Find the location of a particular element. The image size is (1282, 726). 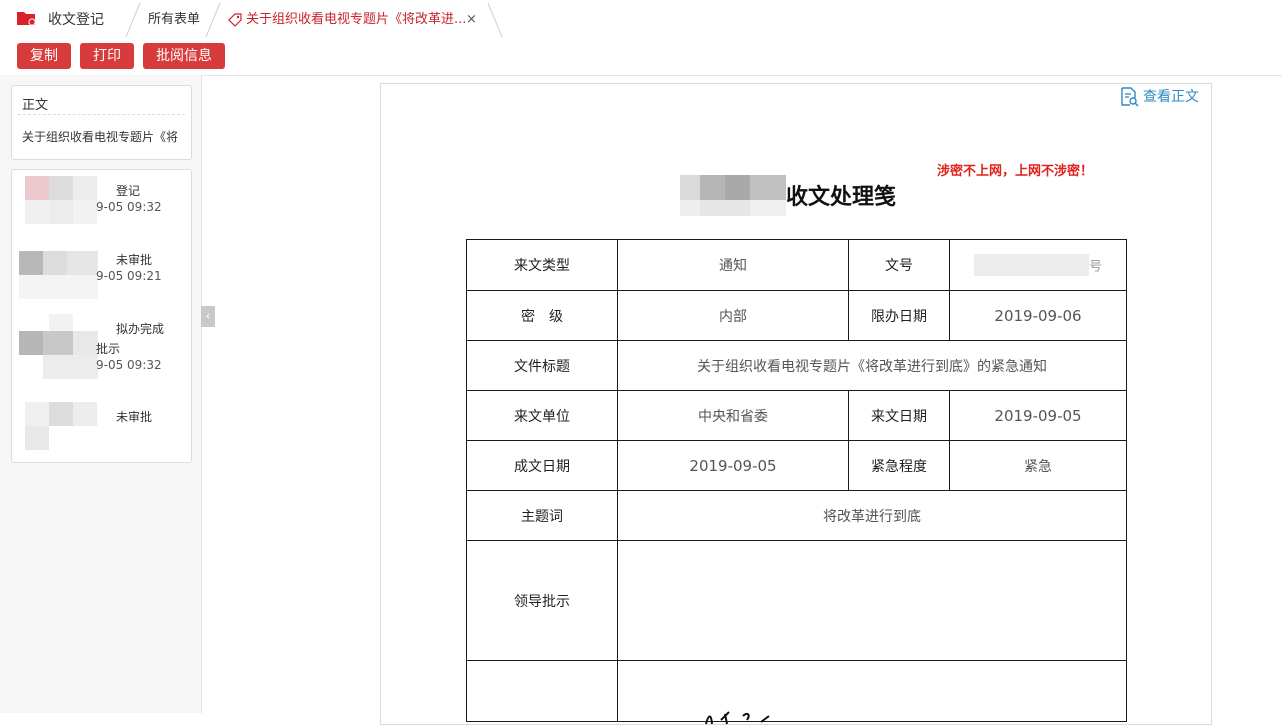

table-row: 来文类型 通知 文号 号 is located at coordinates (796, 265).